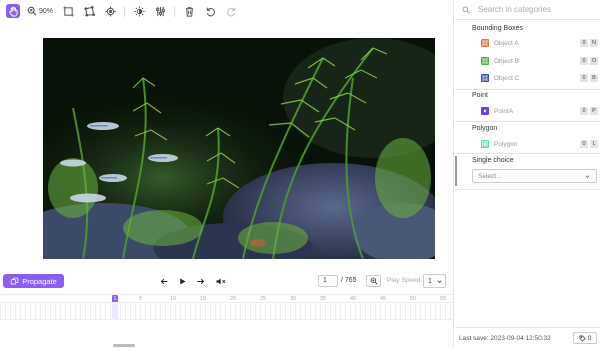 The width and height of the screenshot is (600, 348). What do you see at coordinates (493, 160) in the screenshot?
I see `group-title-single-choice: Single choice` at bounding box center [493, 160].